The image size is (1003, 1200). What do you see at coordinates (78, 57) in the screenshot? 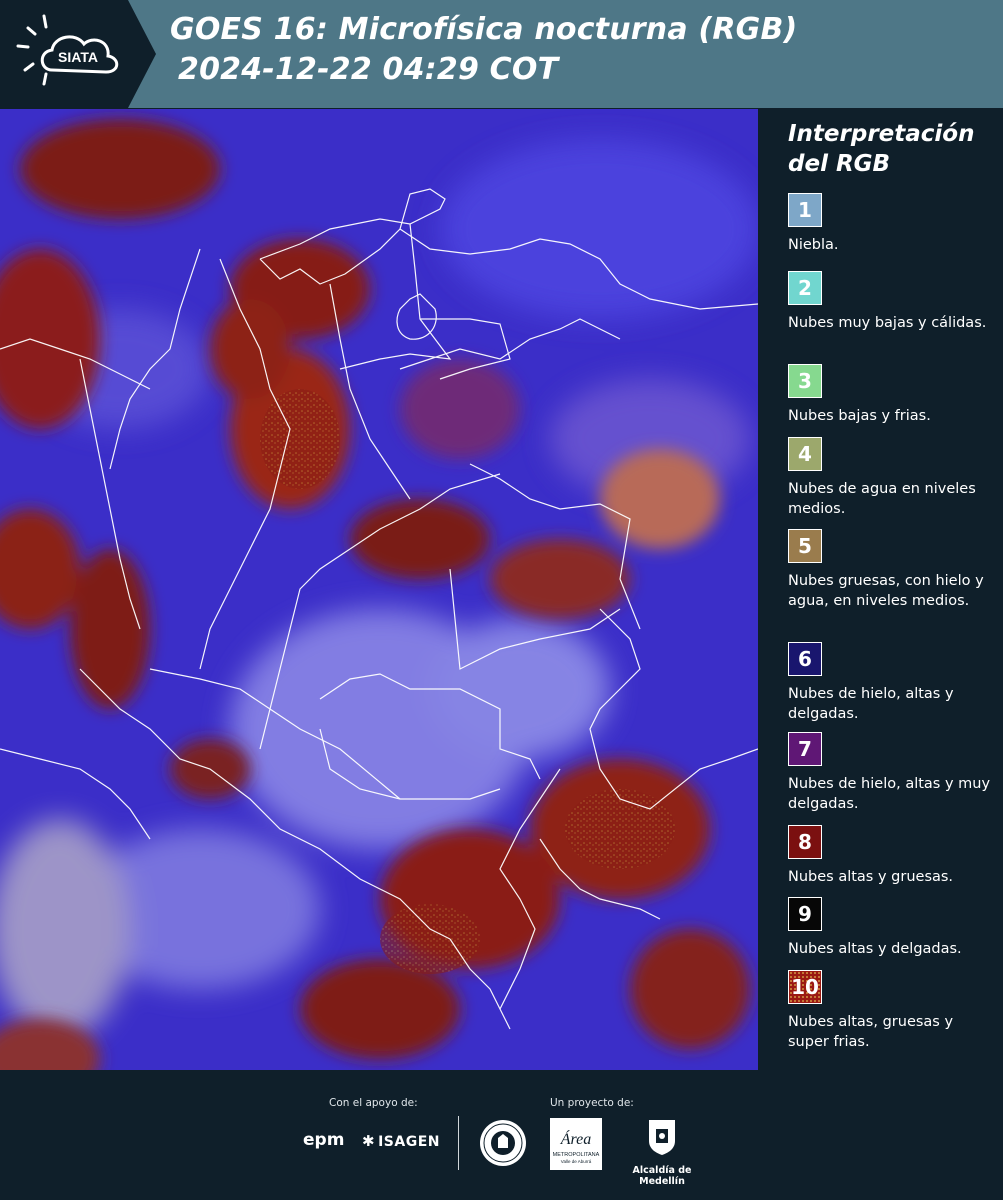
I see `siata-logo-text: SIATA` at bounding box center [78, 57].